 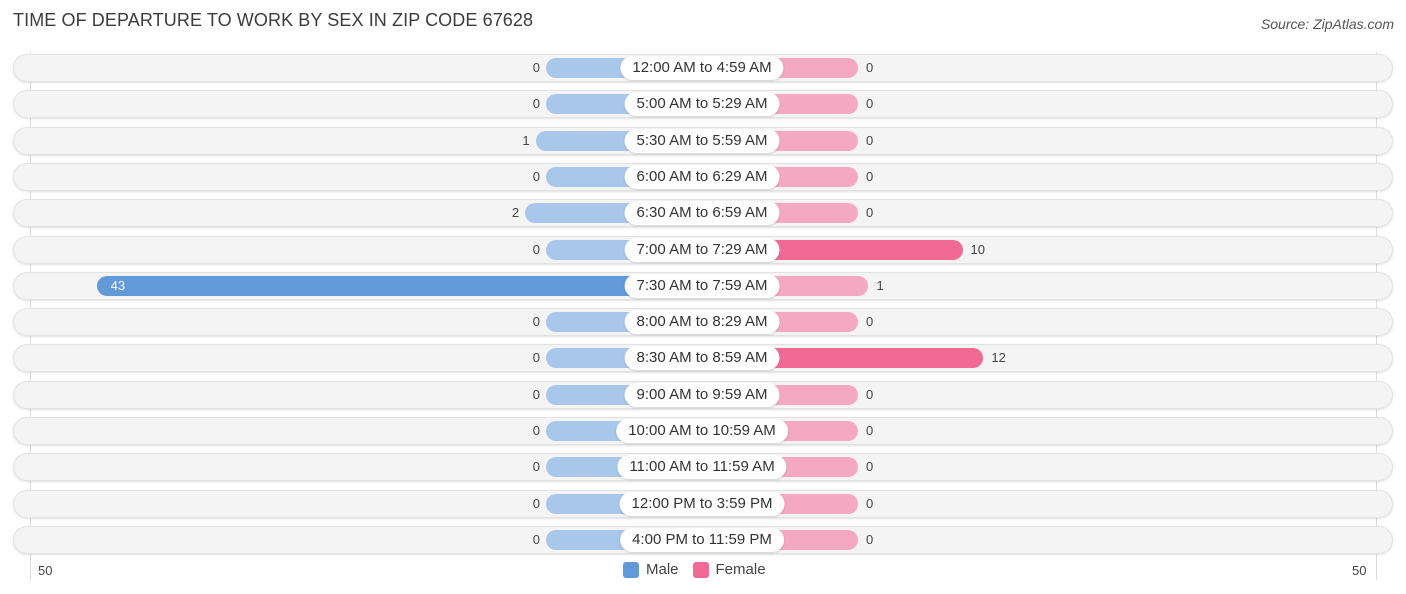 I want to click on category-label: 12:00 PM to 3:59 PM, so click(x=702, y=503).